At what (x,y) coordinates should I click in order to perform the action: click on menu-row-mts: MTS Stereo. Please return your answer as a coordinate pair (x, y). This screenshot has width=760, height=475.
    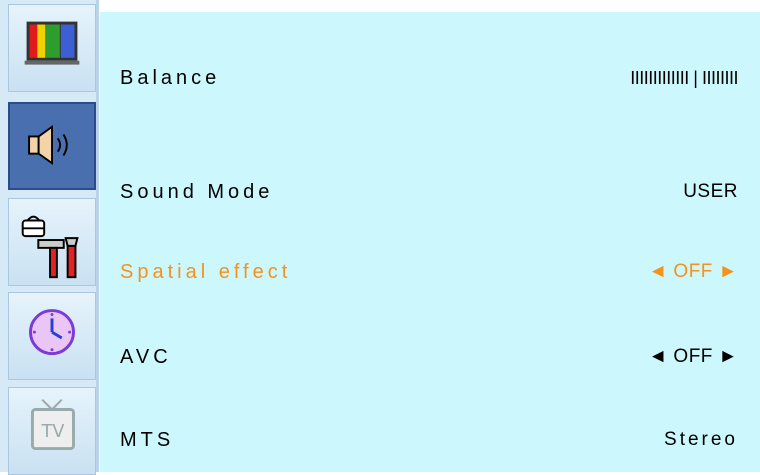
    Looking at the image, I should click on (430, 440).